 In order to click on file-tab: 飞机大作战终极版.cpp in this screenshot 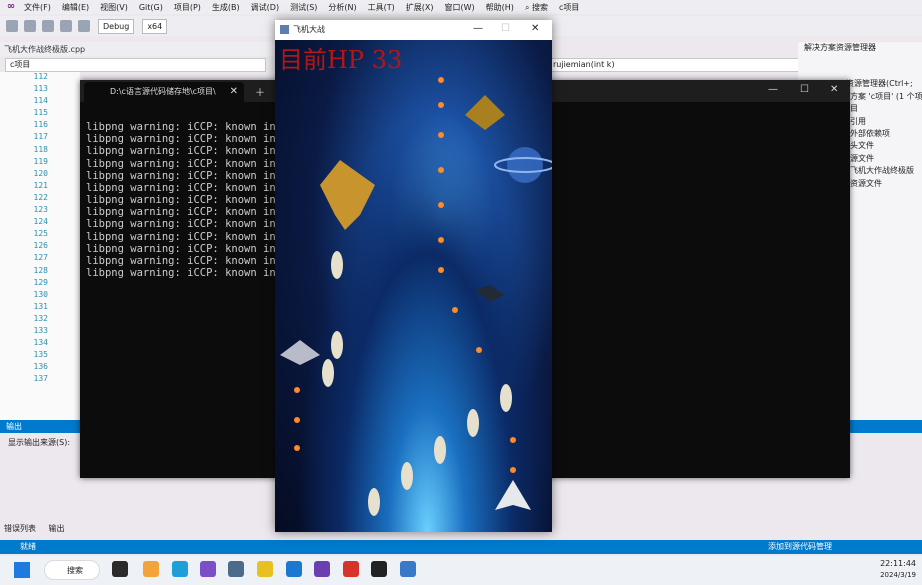, I will do `click(44, 49)`.